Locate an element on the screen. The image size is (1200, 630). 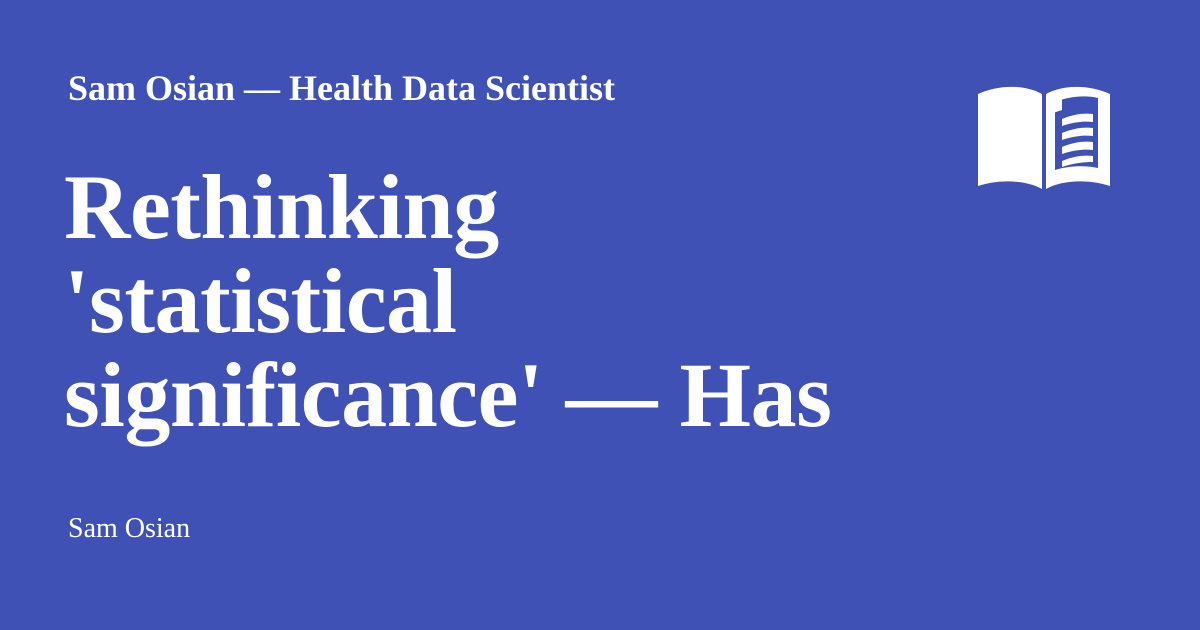
open-book-icon is located at coordinates (1044, 137).